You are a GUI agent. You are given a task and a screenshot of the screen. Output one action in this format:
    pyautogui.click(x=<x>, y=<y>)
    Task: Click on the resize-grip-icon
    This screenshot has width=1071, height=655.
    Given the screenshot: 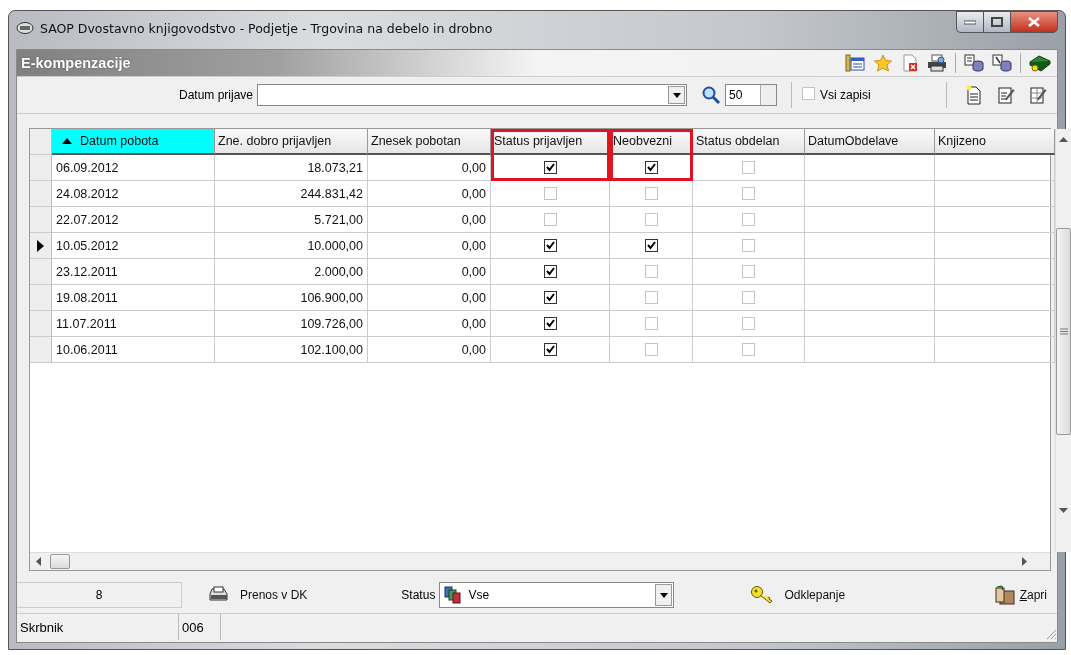 What is the action you would take?
    pyautogui.click(x=1051, y=634)
    